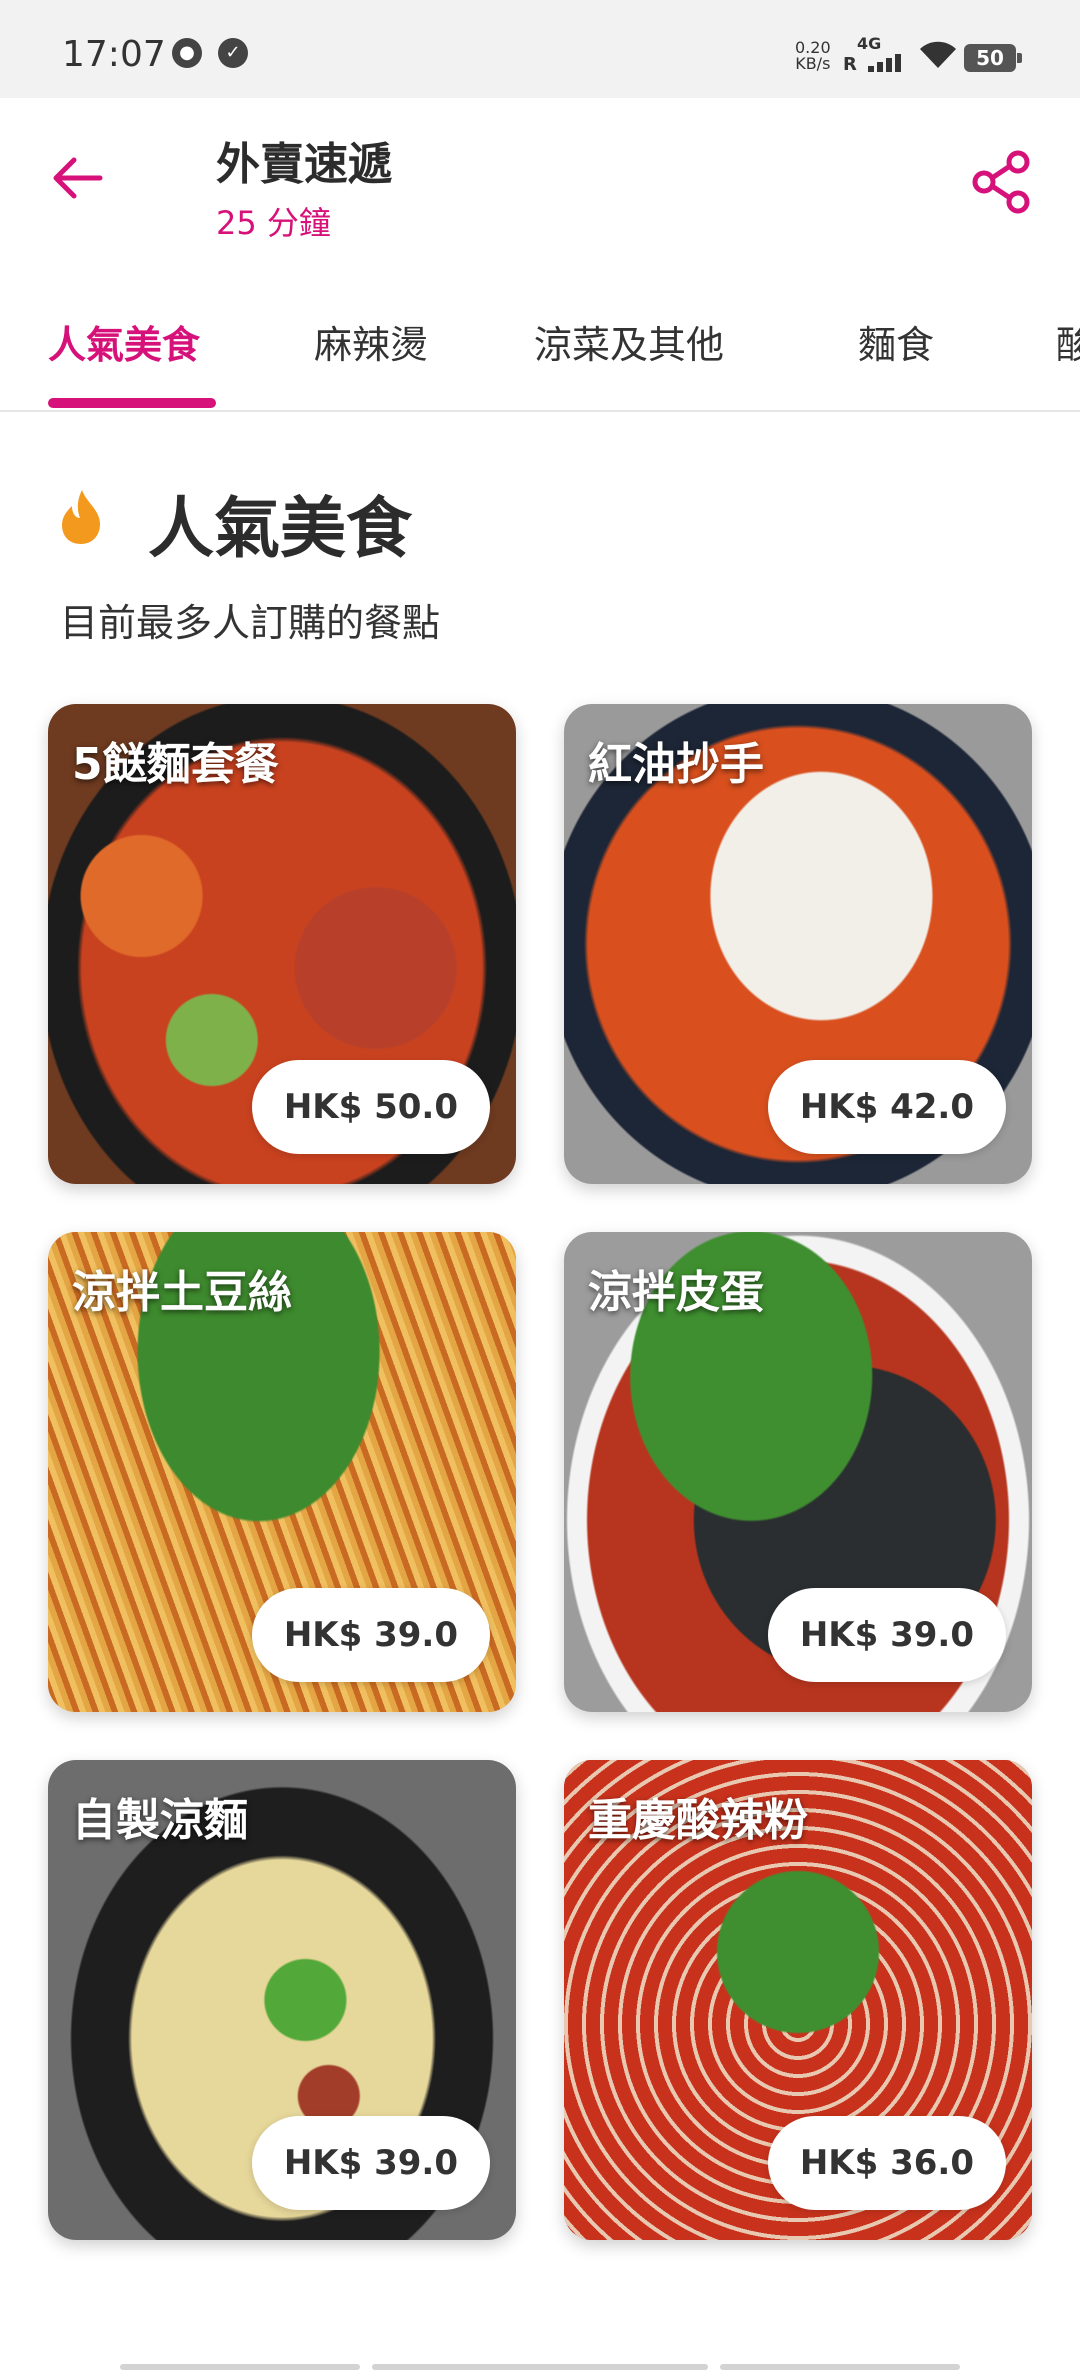  I want to click on item-name: 5餸麵套餐, so click(175, 764).